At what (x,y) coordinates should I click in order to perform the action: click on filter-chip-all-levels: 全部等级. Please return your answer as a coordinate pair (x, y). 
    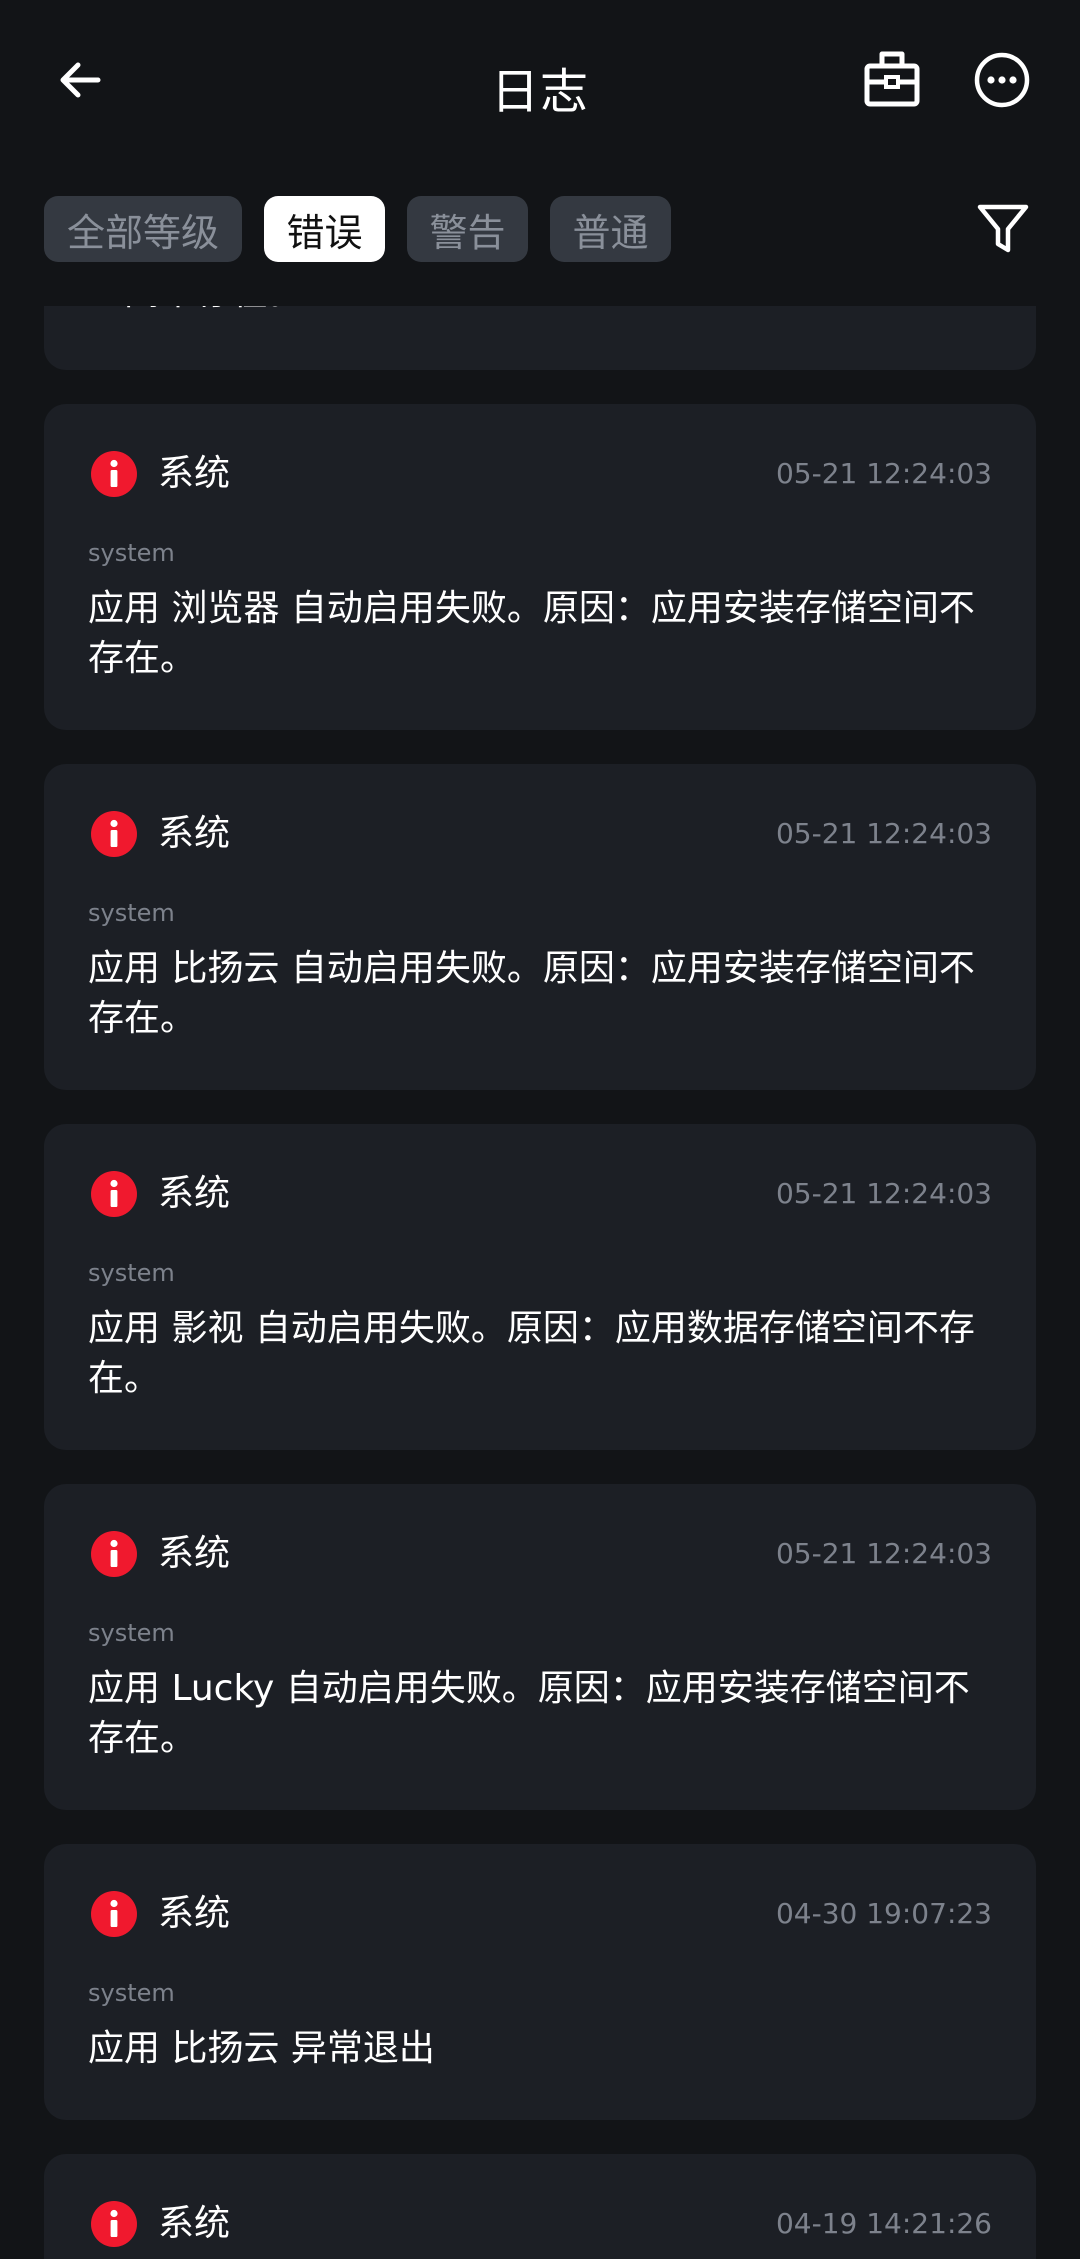
    Looking at the image, I should click on (143, 229).